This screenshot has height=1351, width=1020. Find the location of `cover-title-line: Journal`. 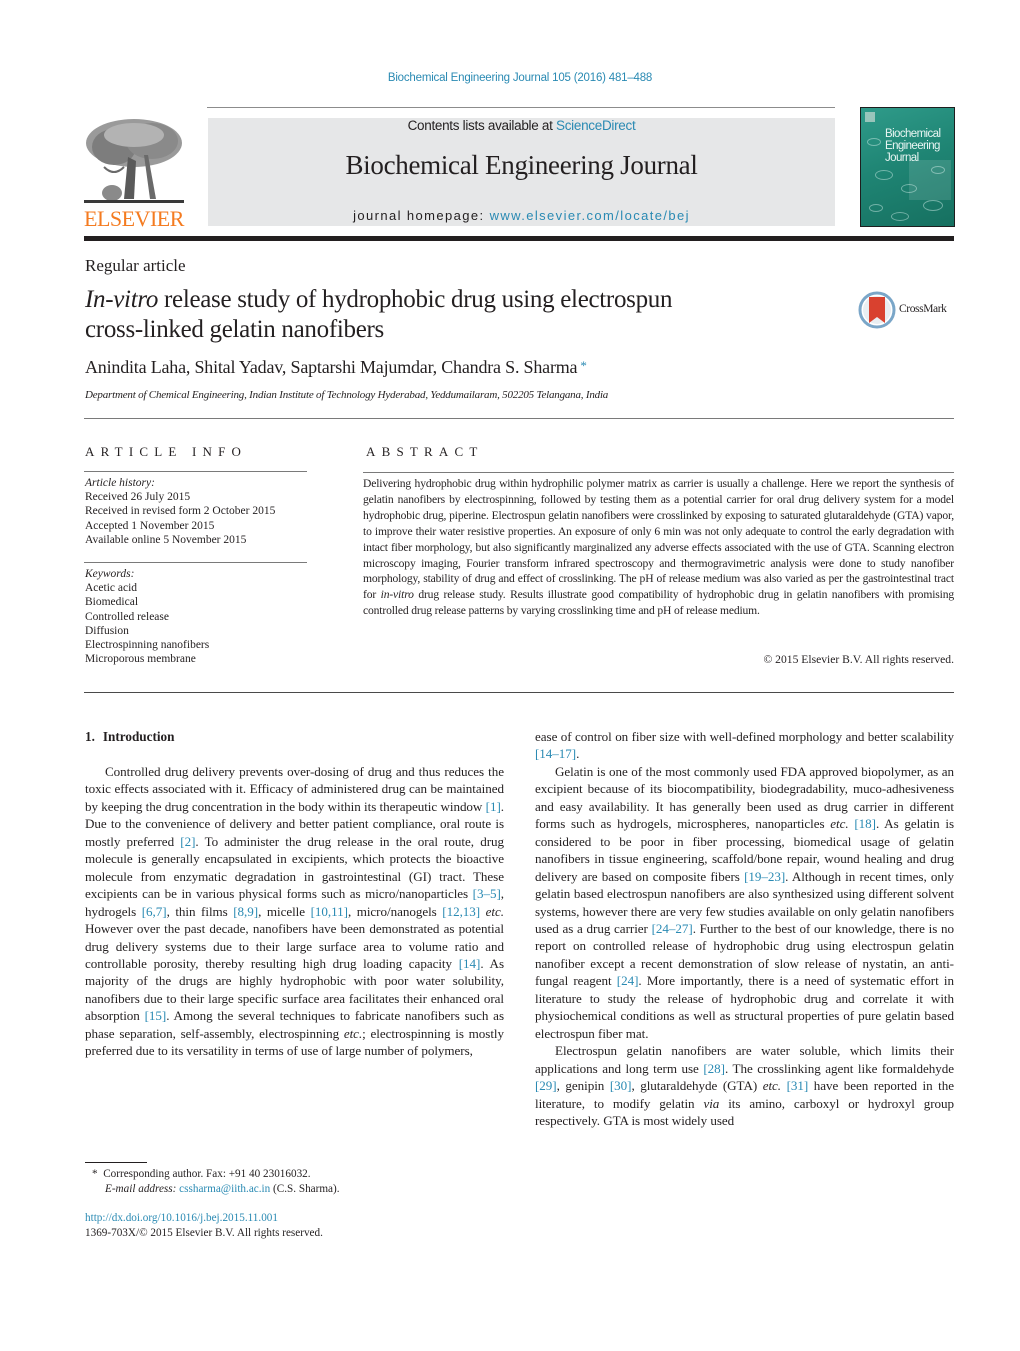

cover-title-line: Journal is located at coordinates (902, 158).